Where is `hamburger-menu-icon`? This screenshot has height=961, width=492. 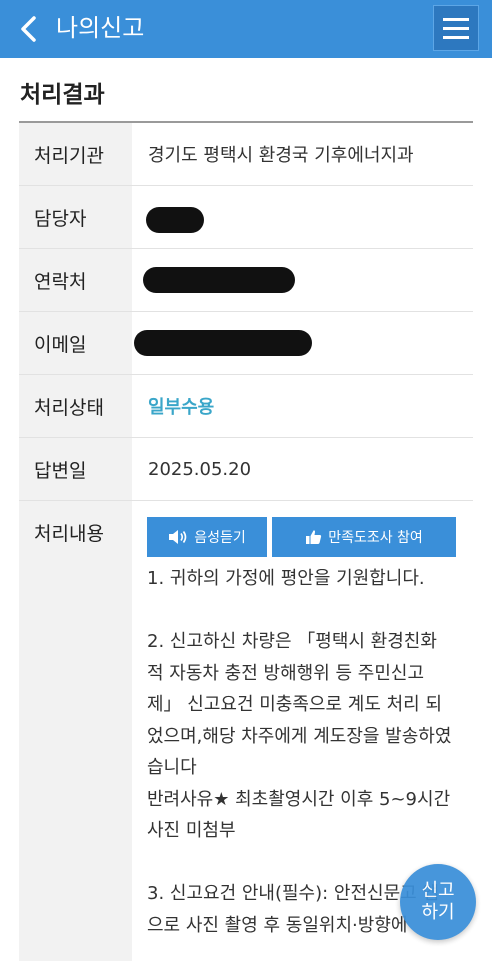 hamburger-menu-icon is located at coordinates (456, 19).